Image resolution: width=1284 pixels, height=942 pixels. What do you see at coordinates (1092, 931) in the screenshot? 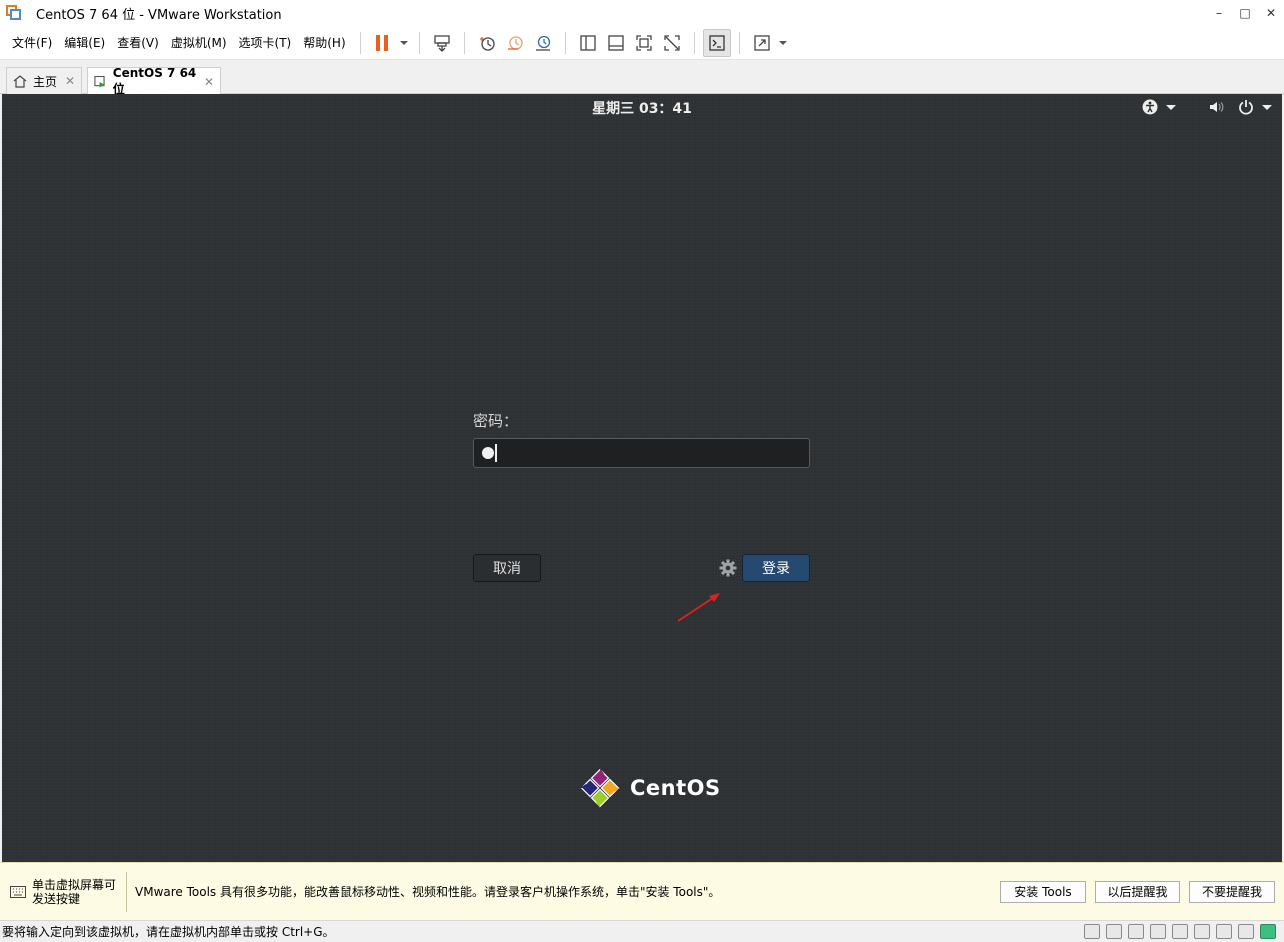
I see `hard-disk-icon` at bounding box center [1092, 931].